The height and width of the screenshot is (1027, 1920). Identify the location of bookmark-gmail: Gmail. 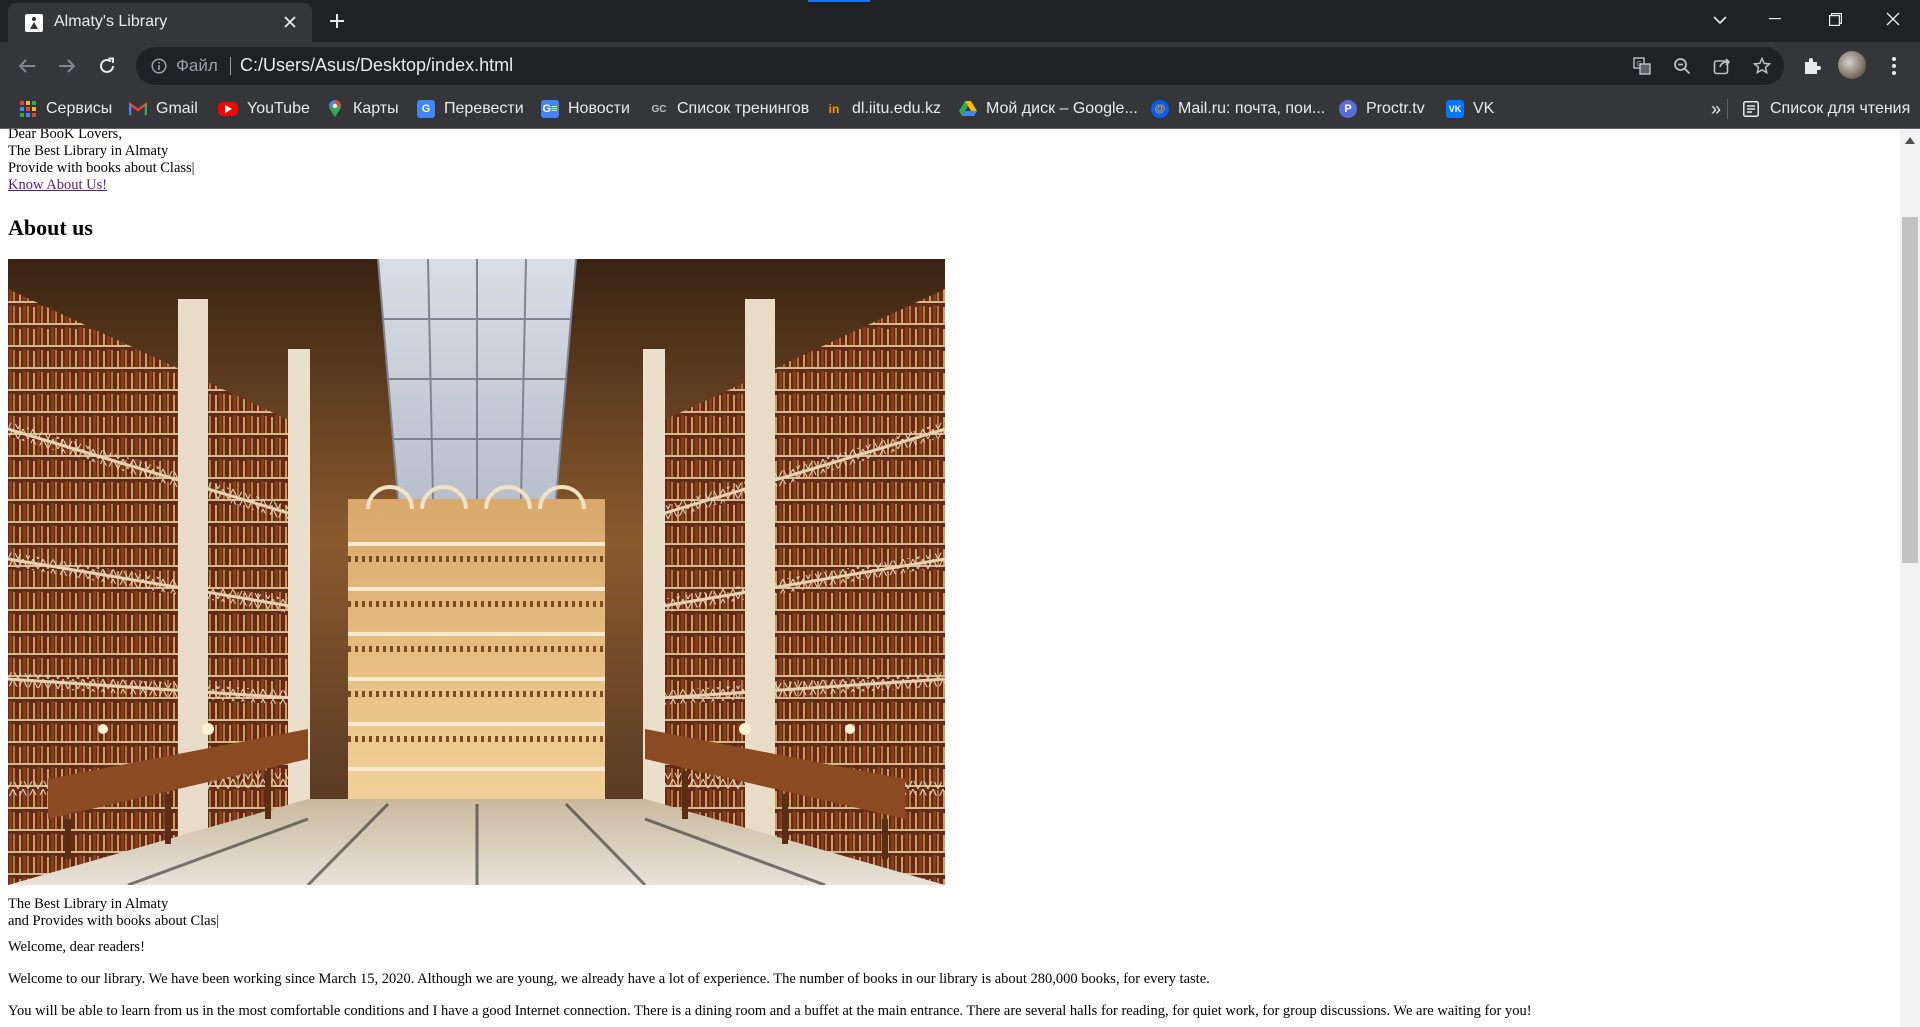
(163, 109).